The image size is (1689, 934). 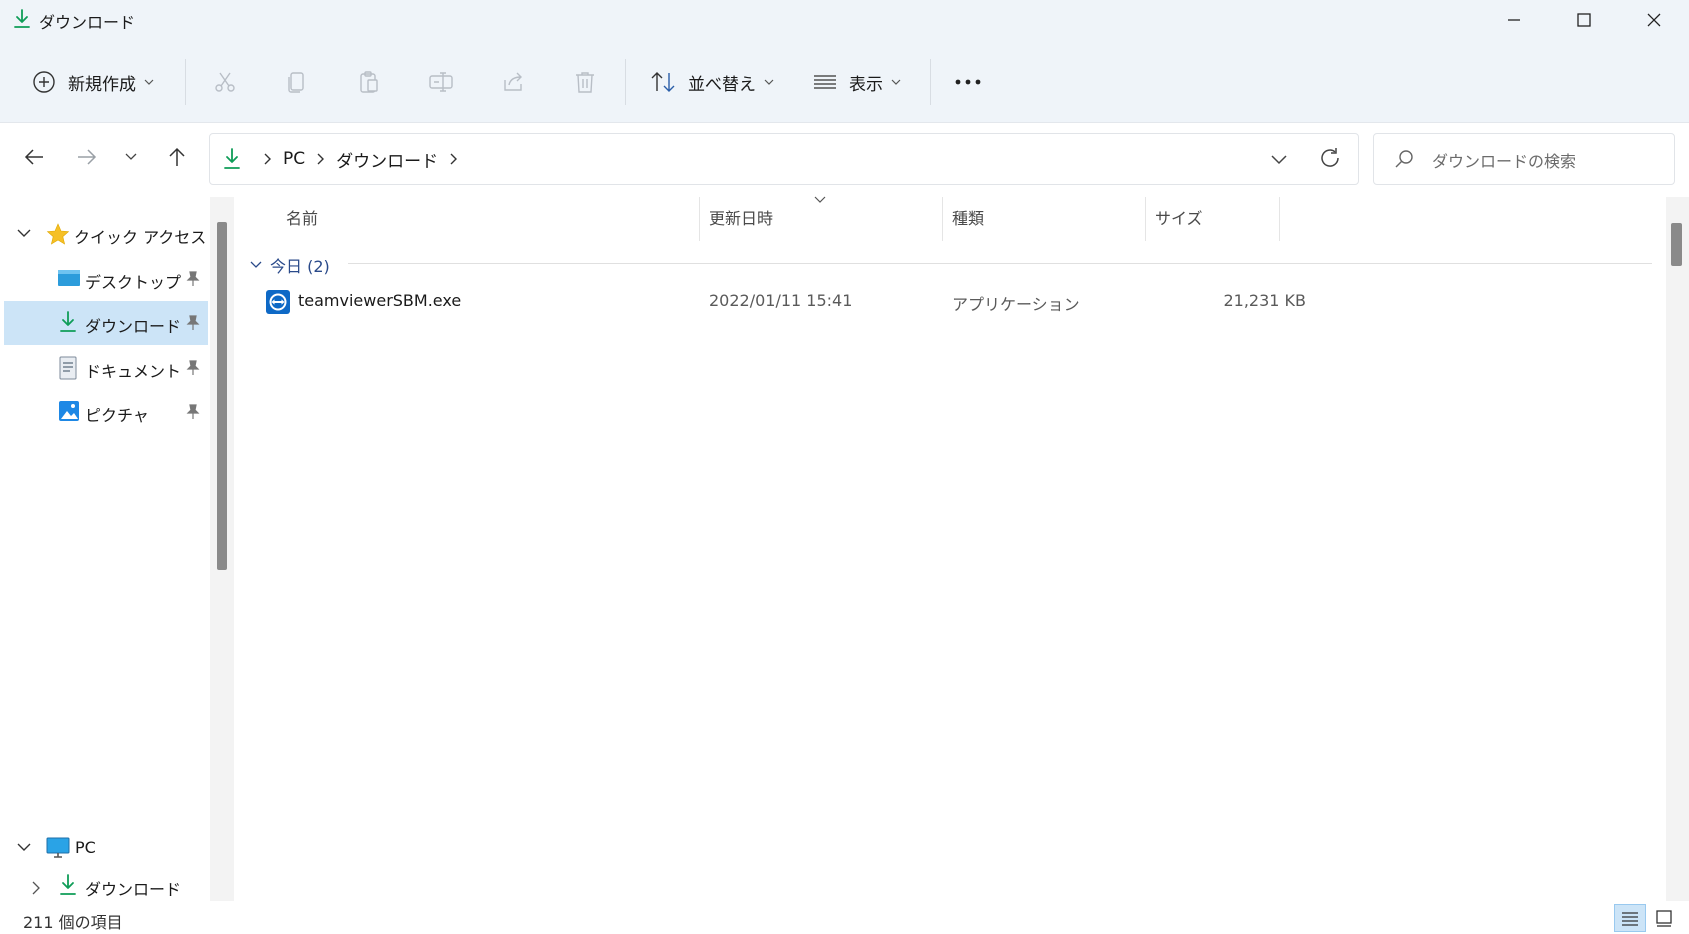 What do you see at coordinates (58, 234) in the screenshot?
I see `star-icon` at bounding box center [58, 234].